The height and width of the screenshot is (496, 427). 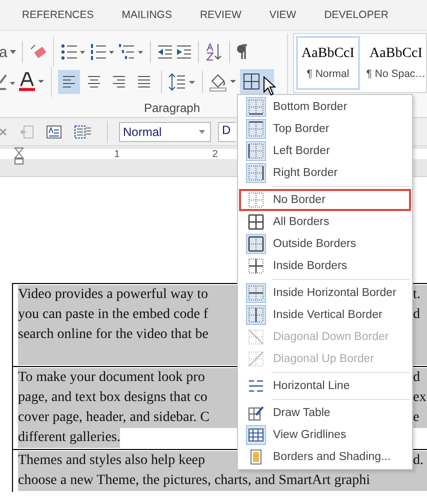 What do you see at coordinates (223, 82) in the screenshot?
I see `shading-icon` at bounding box center [223, 82].